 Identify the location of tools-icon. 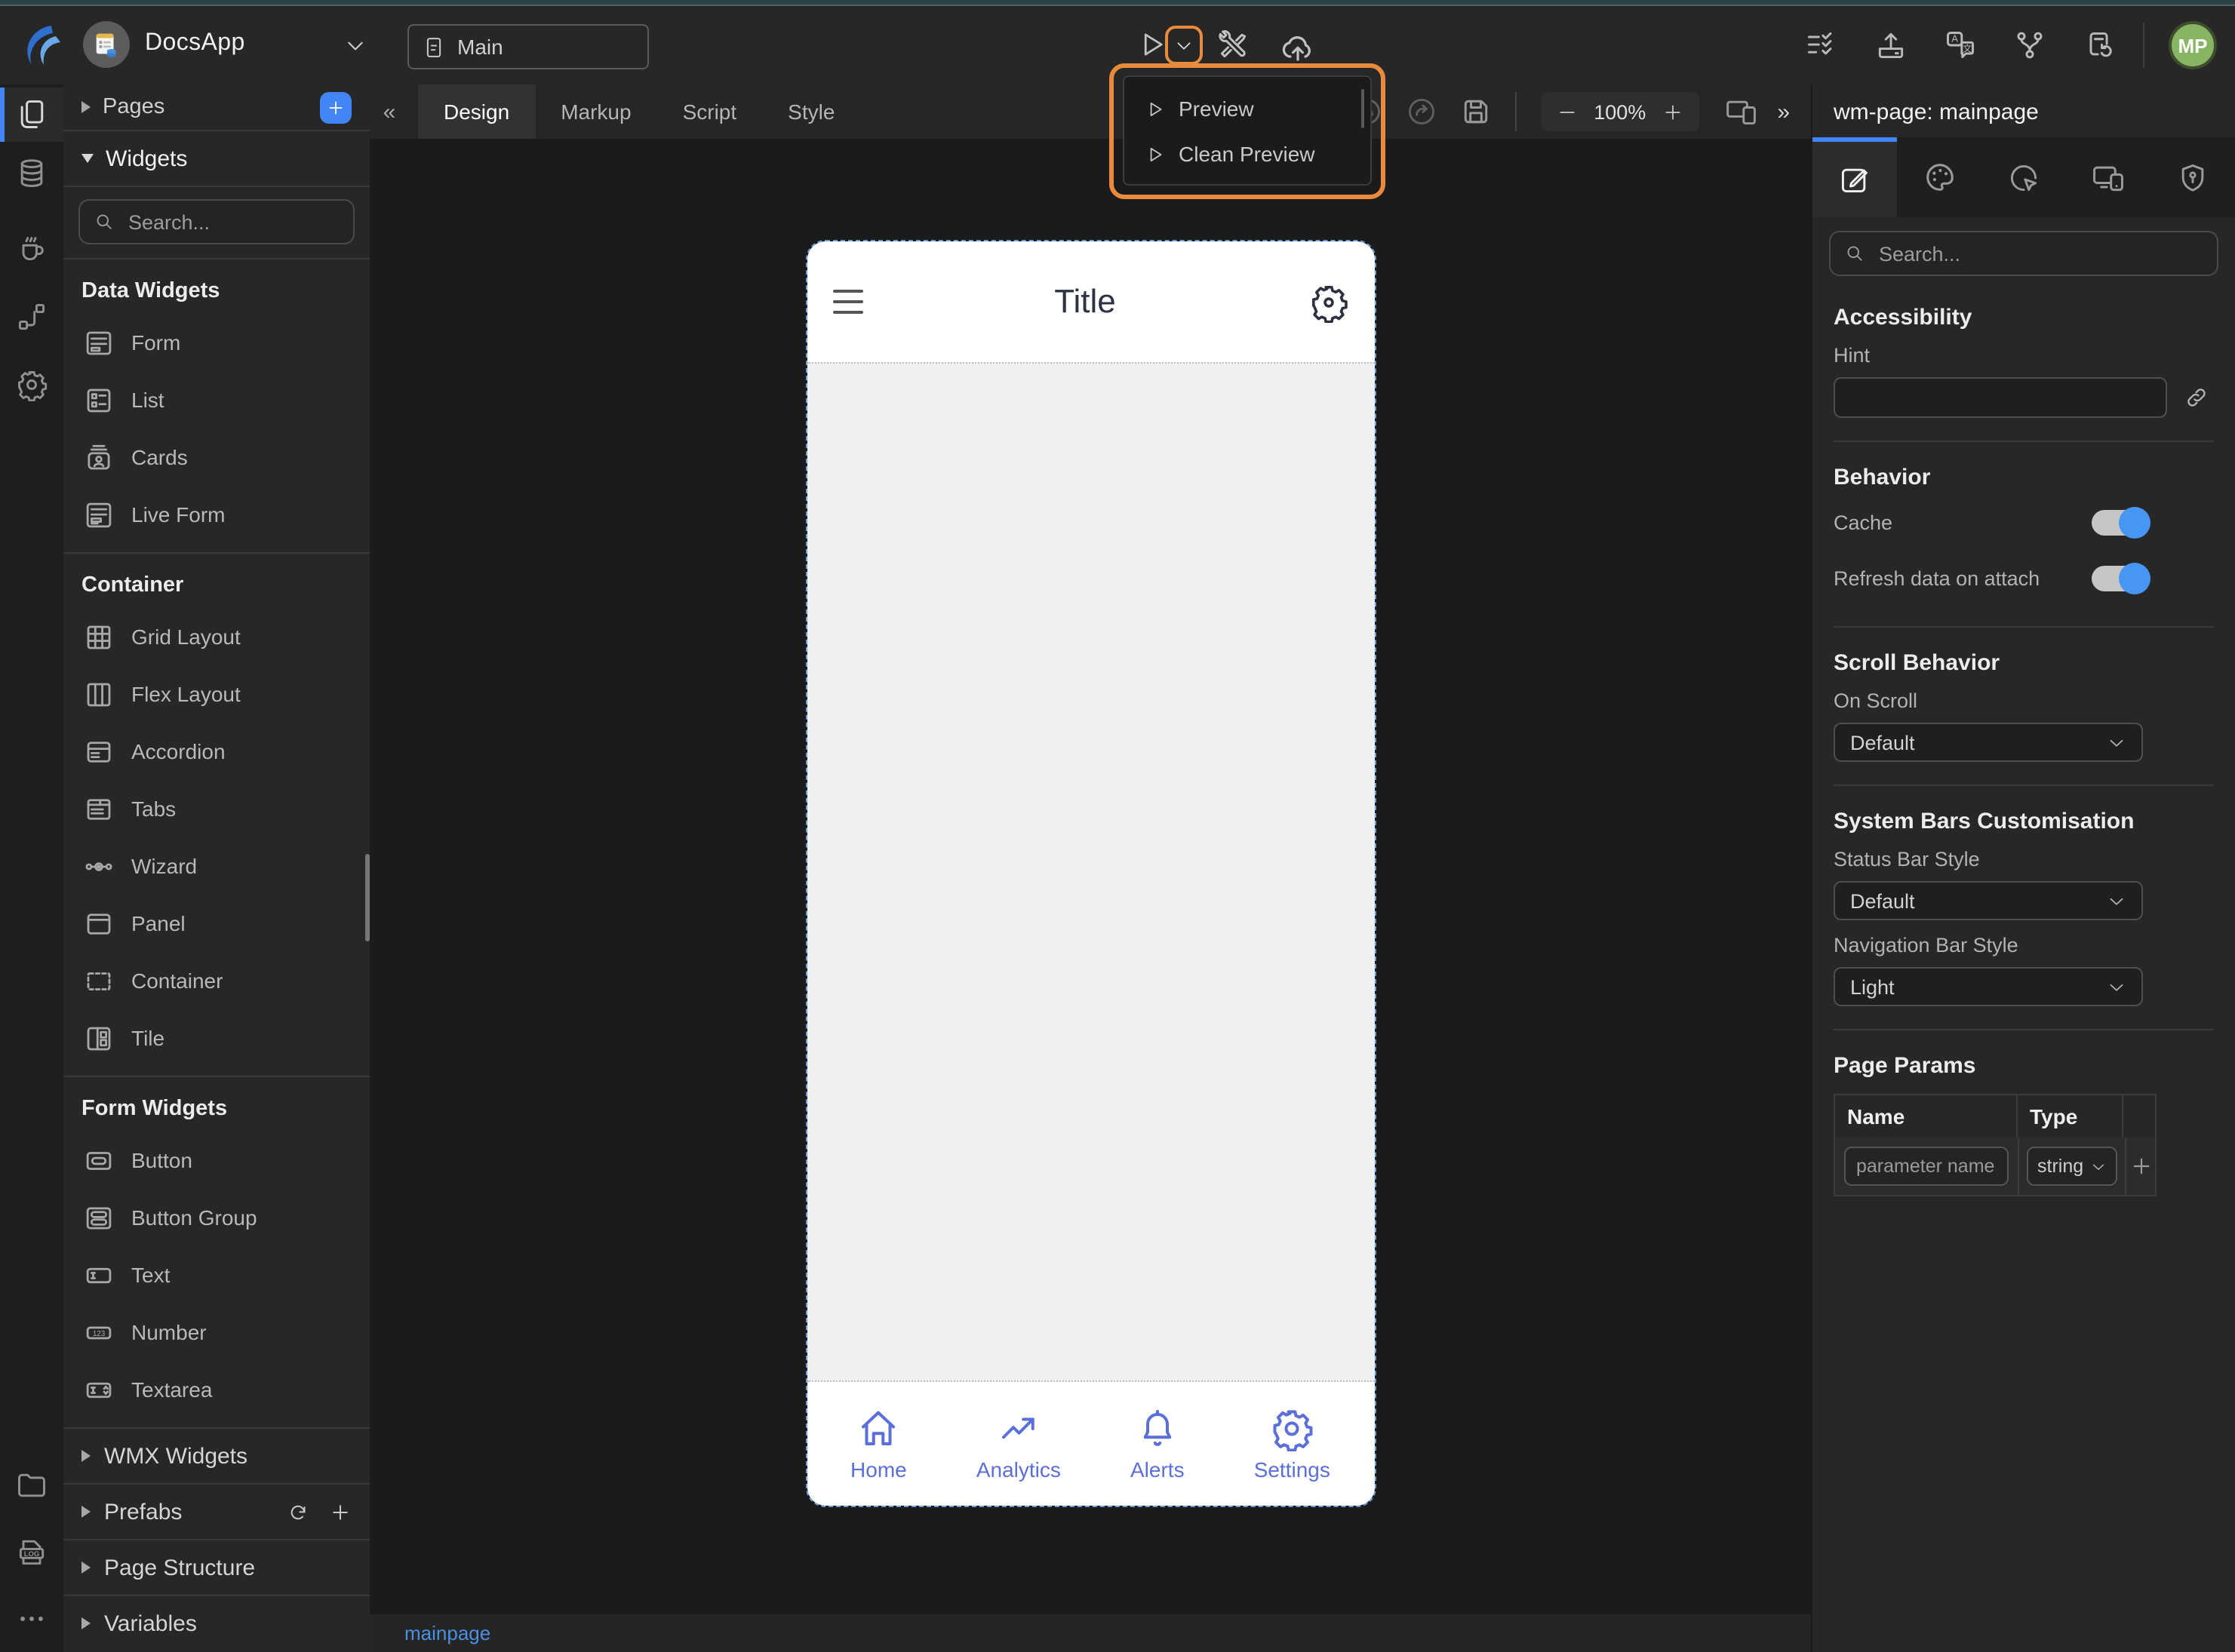
(1233, 45).